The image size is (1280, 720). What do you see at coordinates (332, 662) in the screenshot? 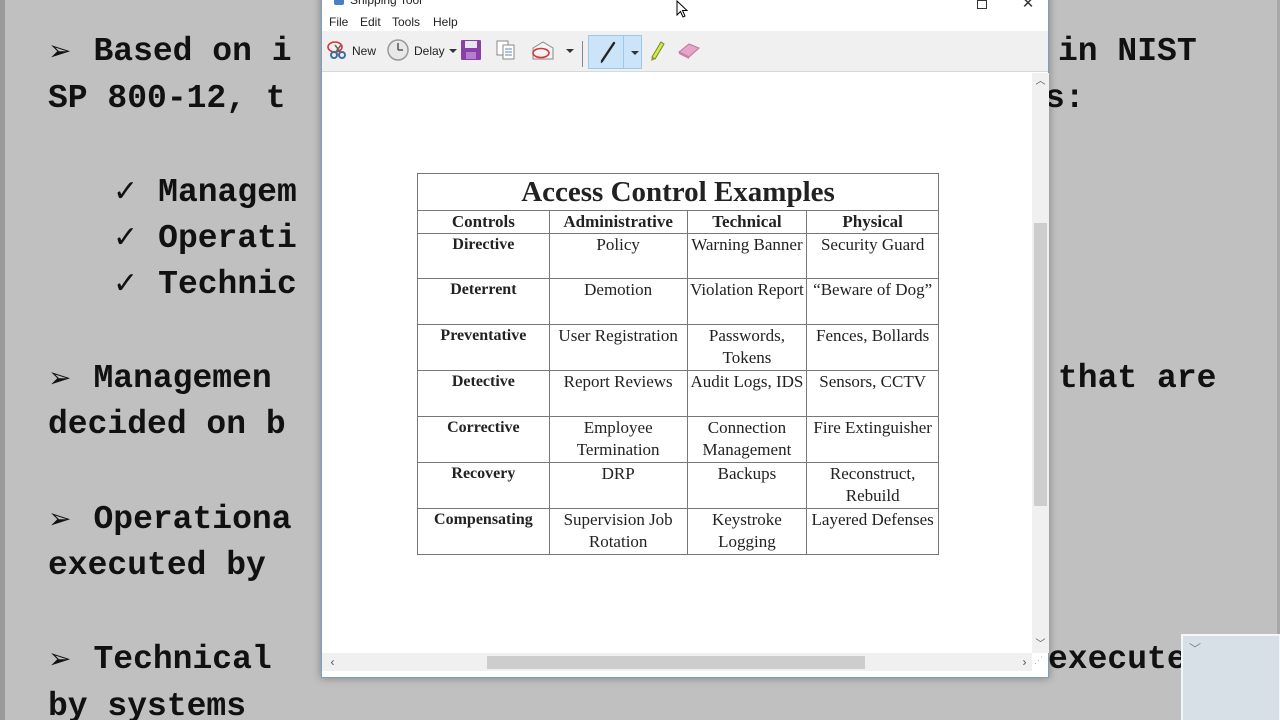
I see `scroll-left-icon: ‹` at bounding box center [332, 662].